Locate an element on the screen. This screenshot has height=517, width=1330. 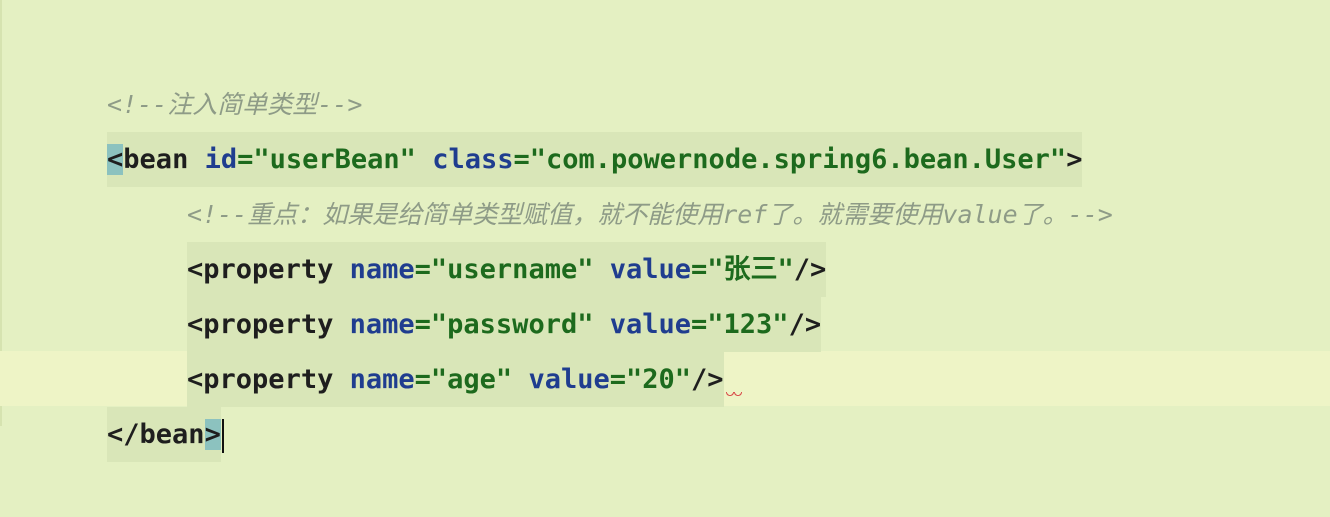
tag-name: </bean is located at coordinates (156, 434).